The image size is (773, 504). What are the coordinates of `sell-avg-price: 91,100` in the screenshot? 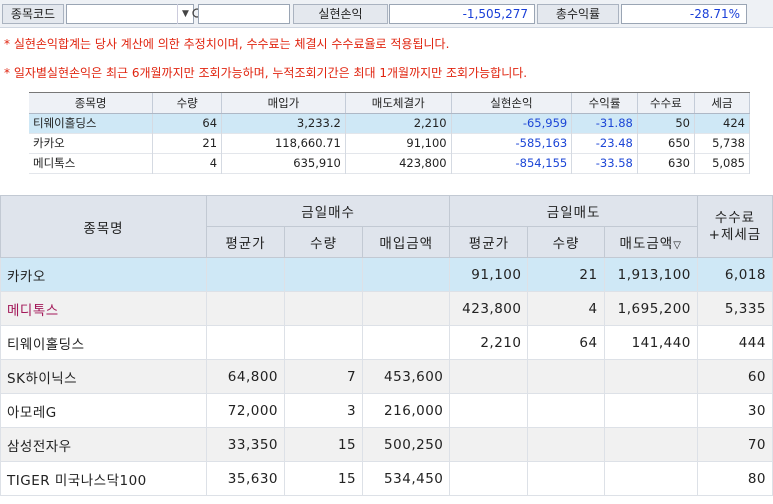 It's located at (489, 274).